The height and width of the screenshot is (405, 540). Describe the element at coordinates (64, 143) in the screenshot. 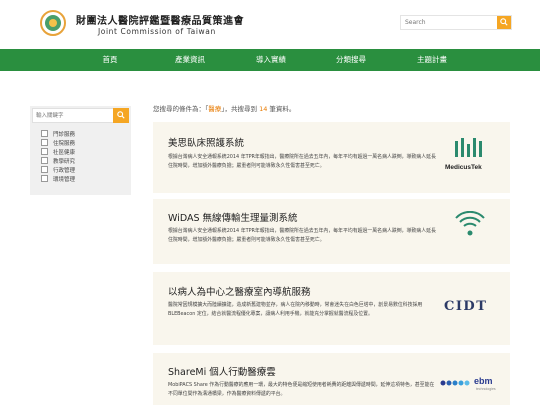

I see `category-label: 住院服務` at that location.